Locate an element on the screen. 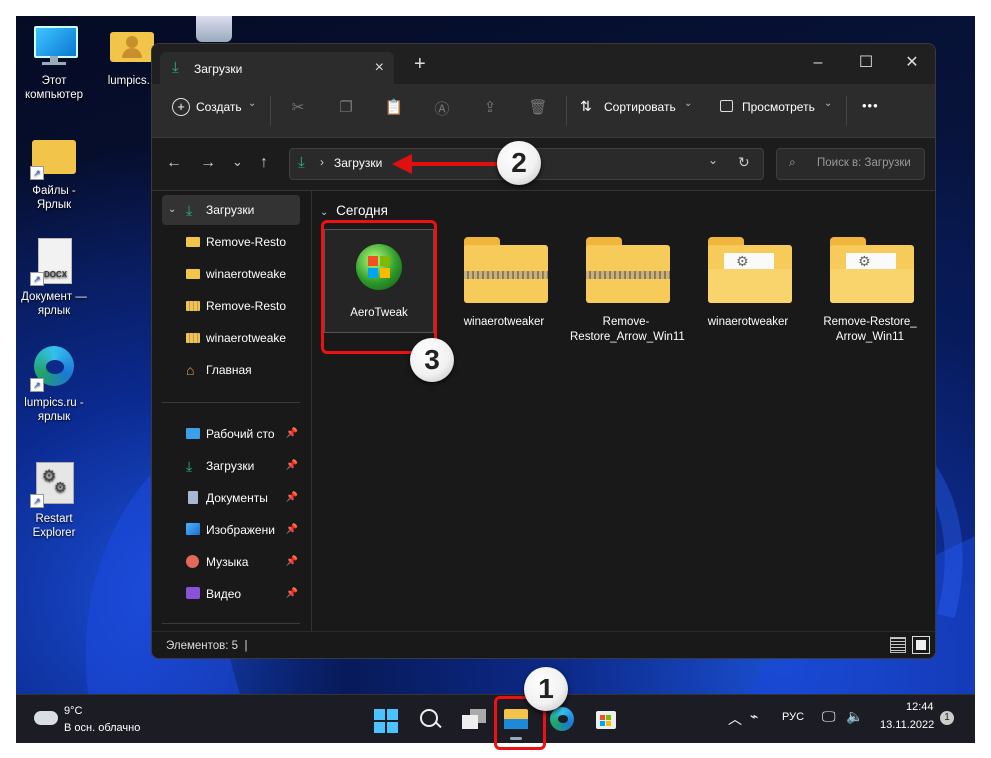  monitor-network-icon: 🖵 is located at coordinates (829, 716).